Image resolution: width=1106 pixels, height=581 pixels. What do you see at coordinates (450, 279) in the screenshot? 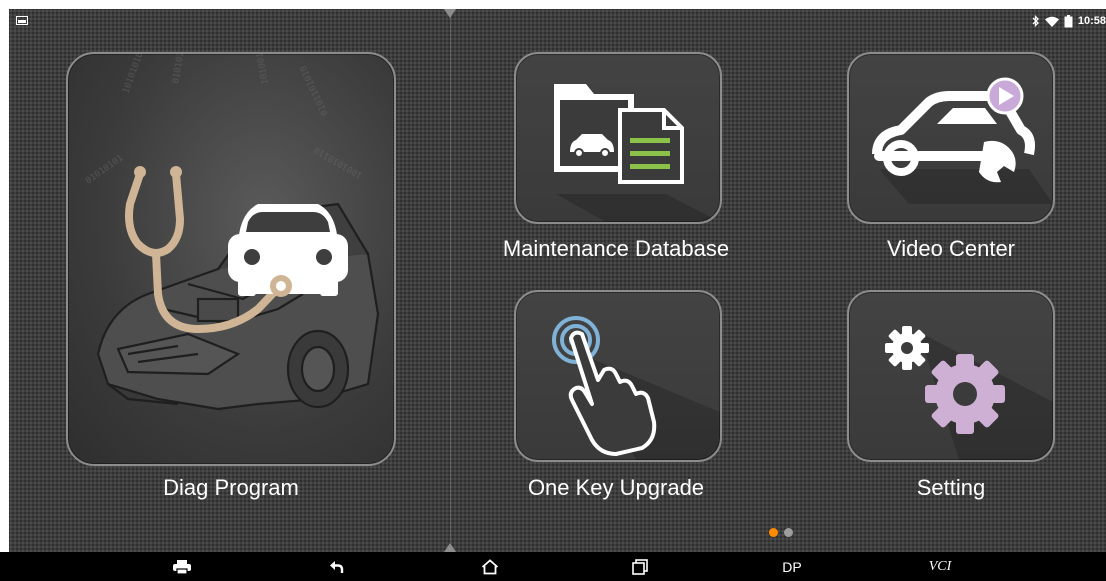
I see `panel-divider` at bounding box center [450, 279].